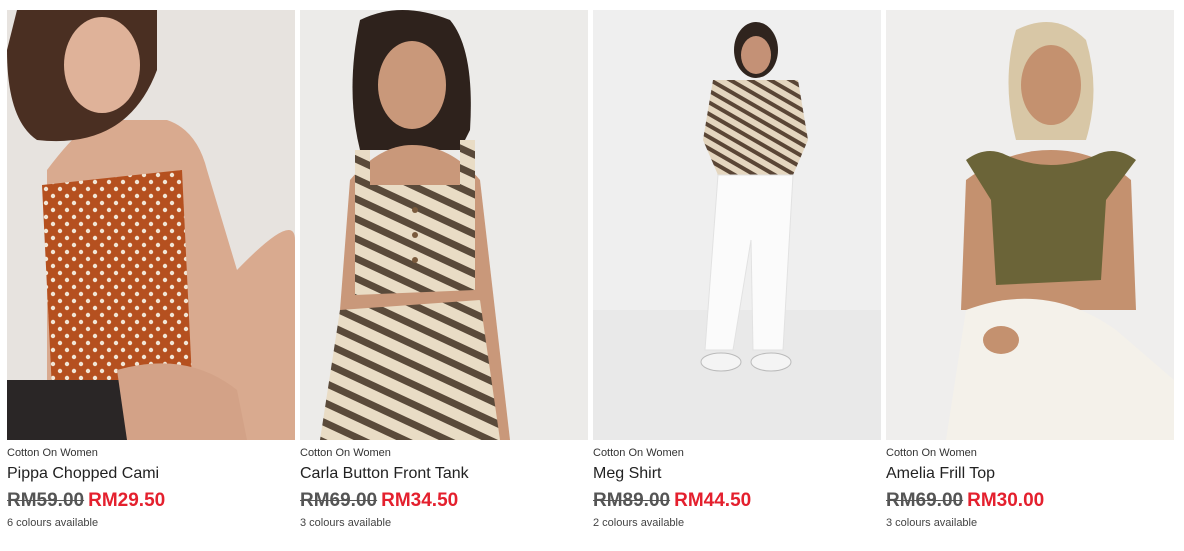 This screenshot has width=1184, height=551. I want to click on product-name: Amelia Frill Top, so click(1030, 474).